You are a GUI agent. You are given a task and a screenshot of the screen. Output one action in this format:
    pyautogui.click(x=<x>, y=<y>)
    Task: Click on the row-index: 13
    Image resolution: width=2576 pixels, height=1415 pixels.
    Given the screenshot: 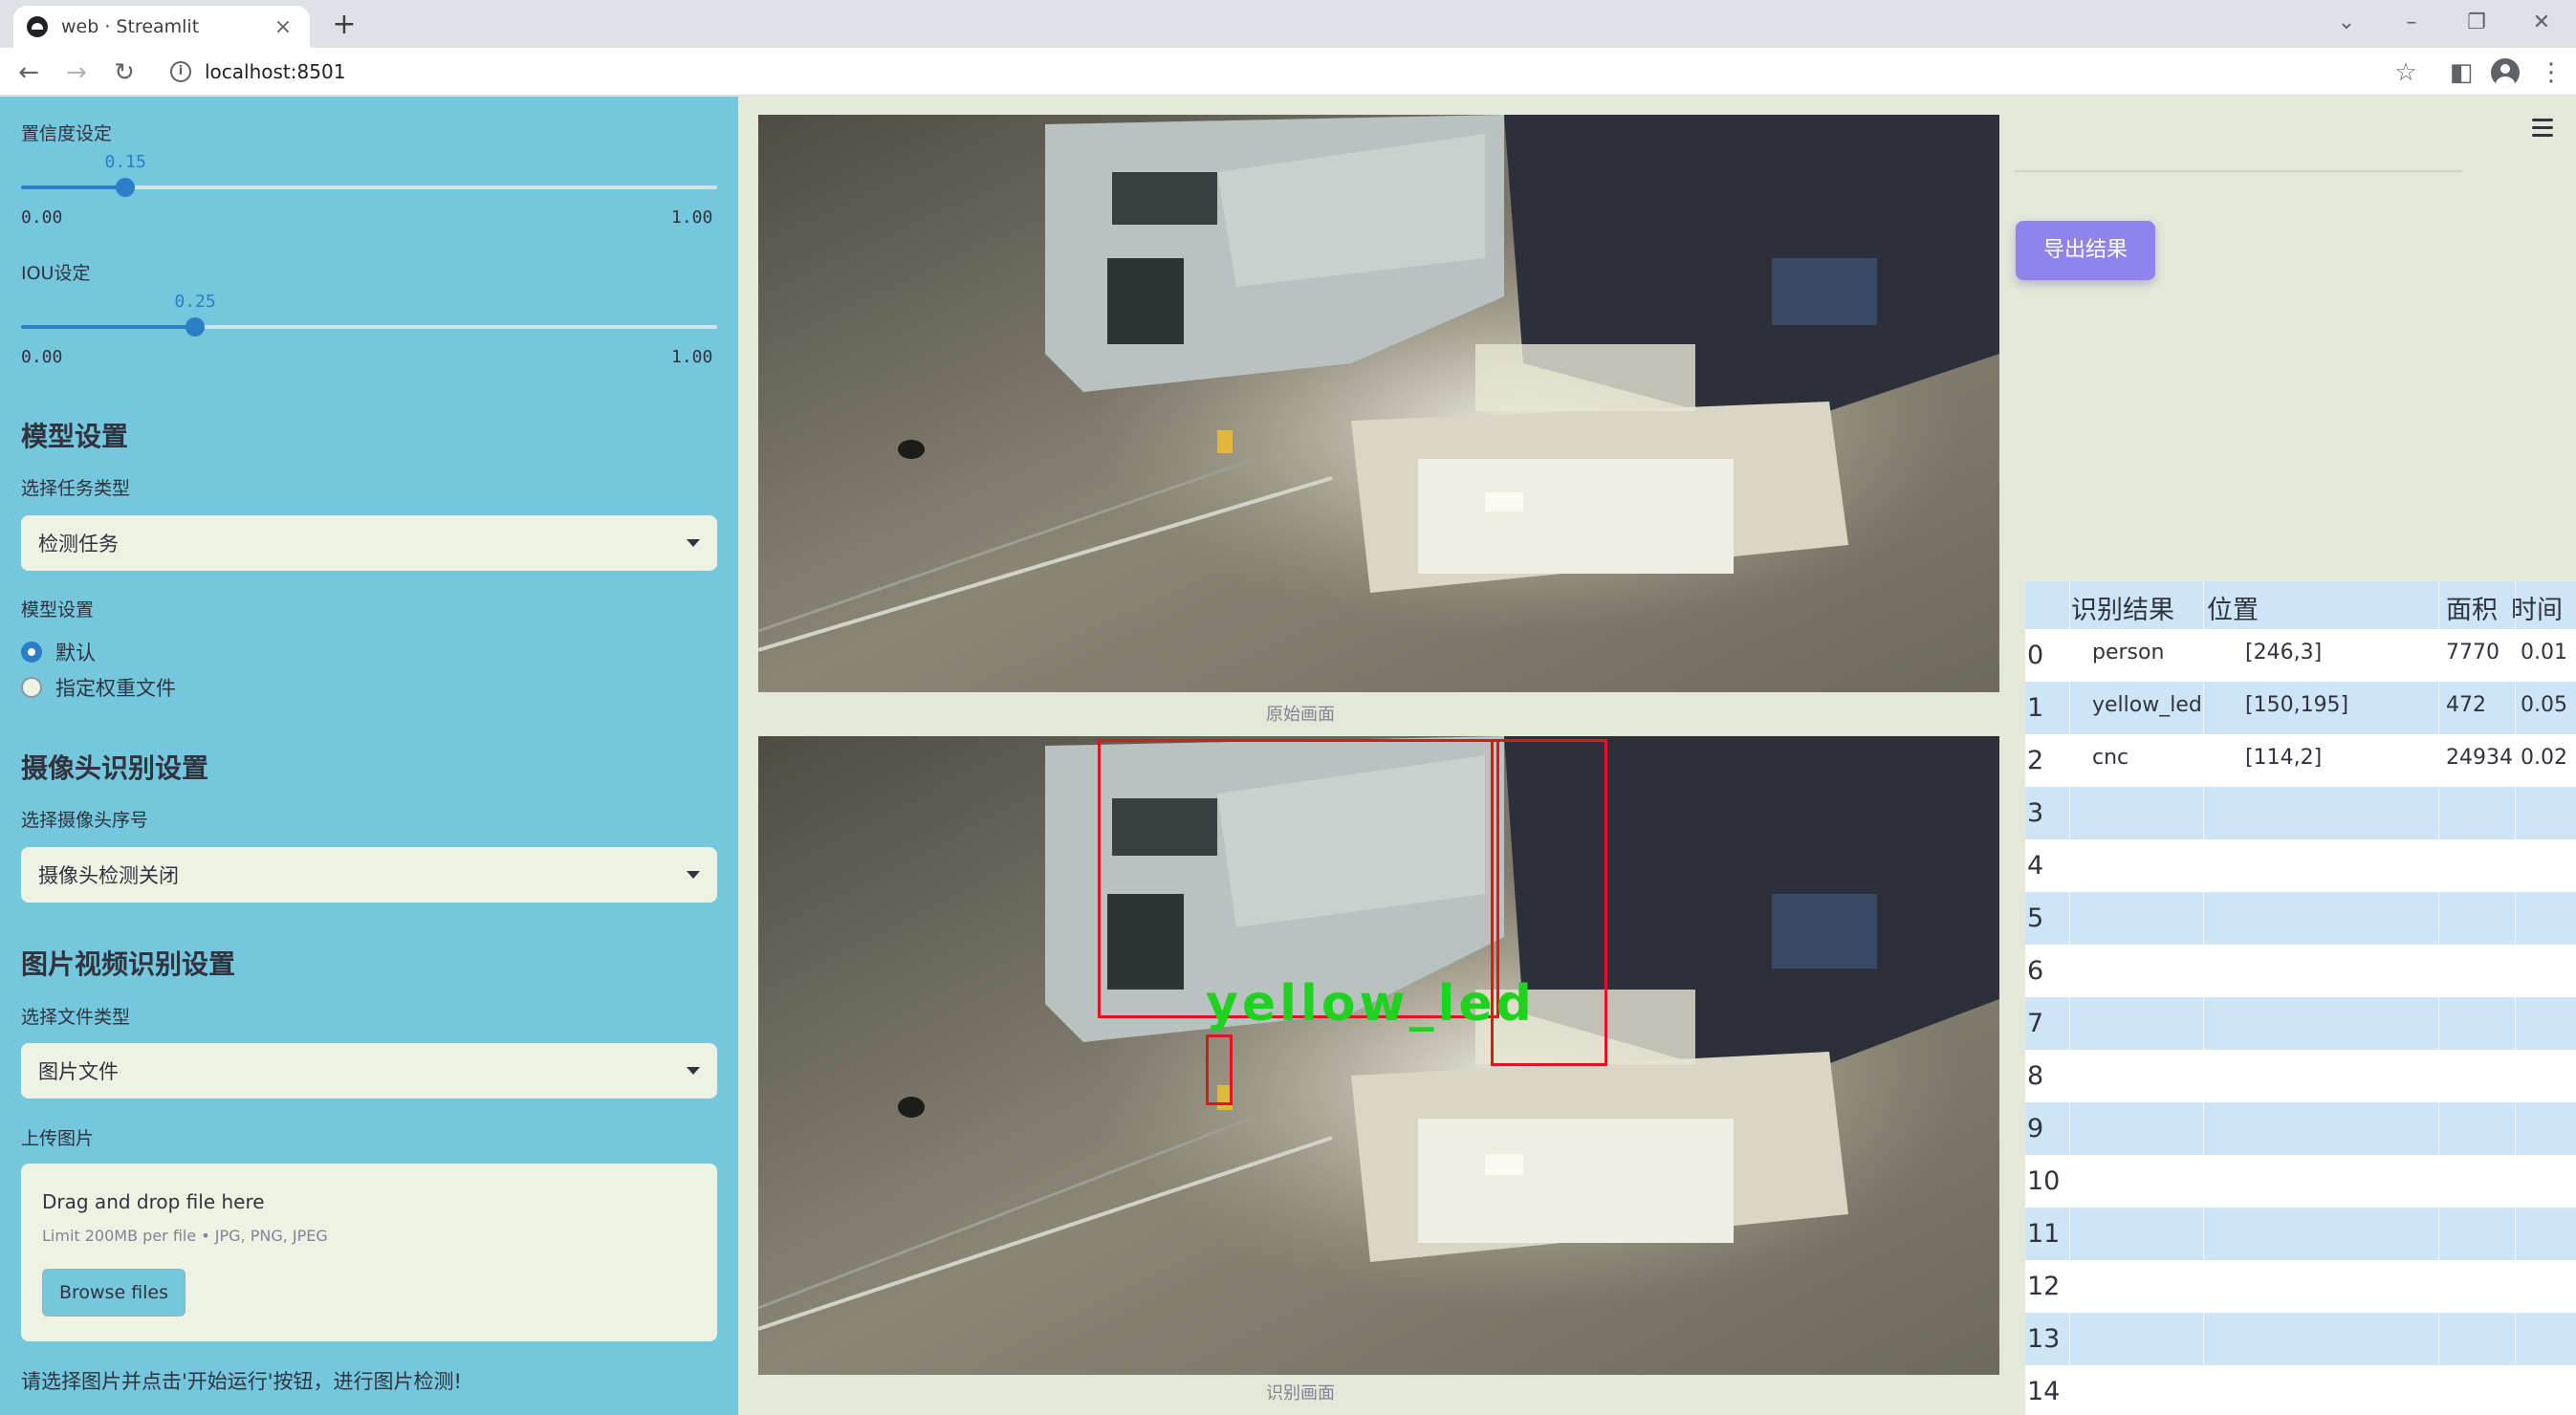 What is the action you would take?
    pyautogui.click(x=2044, y=1339)
    